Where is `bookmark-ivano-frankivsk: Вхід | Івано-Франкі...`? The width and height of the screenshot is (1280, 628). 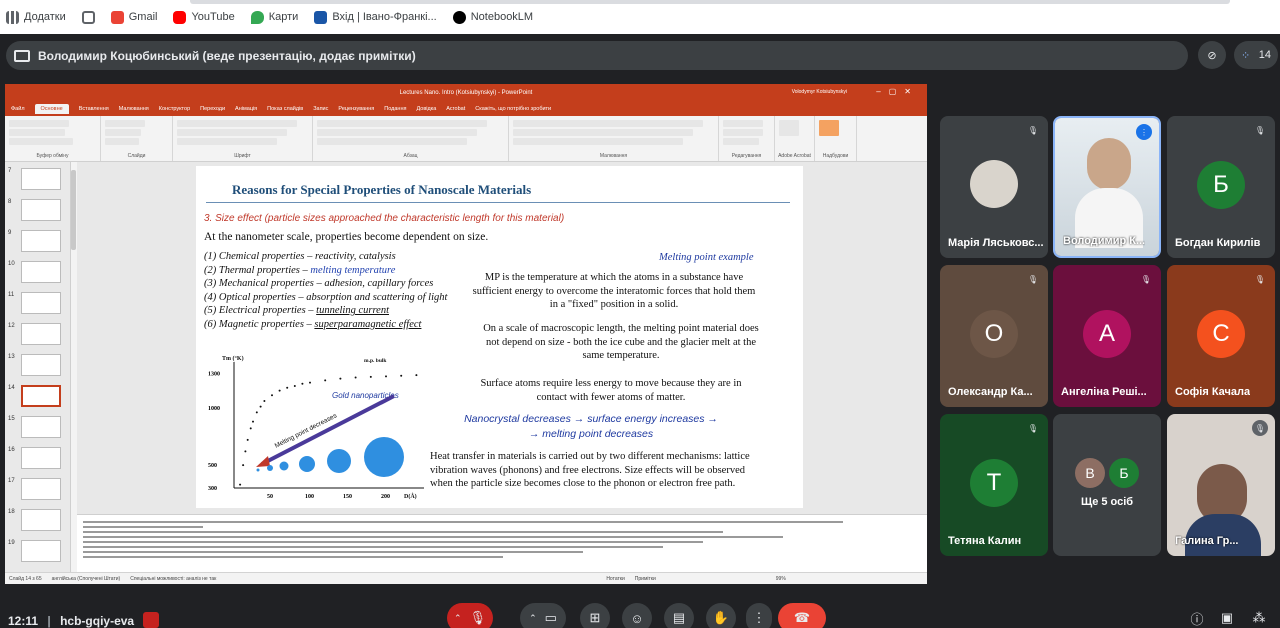 bookmark-ivano-frankivsk: Вхід | Івано-Франкі... is located at coordinates (375, 17).